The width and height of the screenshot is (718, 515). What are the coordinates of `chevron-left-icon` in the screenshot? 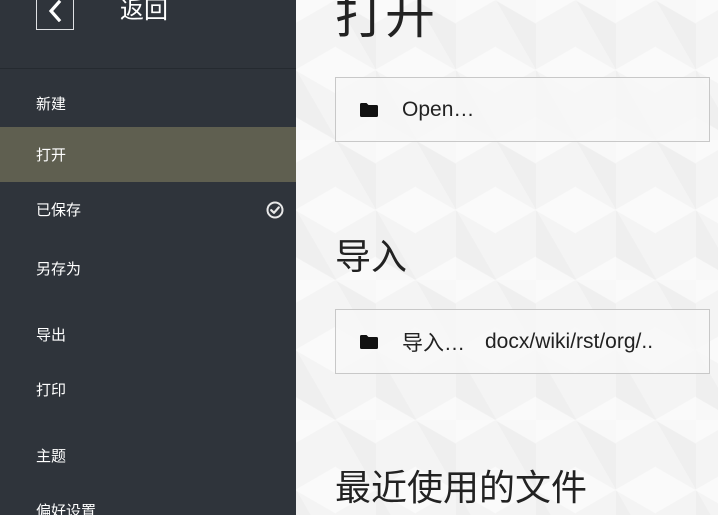 It's located at (55, 11).